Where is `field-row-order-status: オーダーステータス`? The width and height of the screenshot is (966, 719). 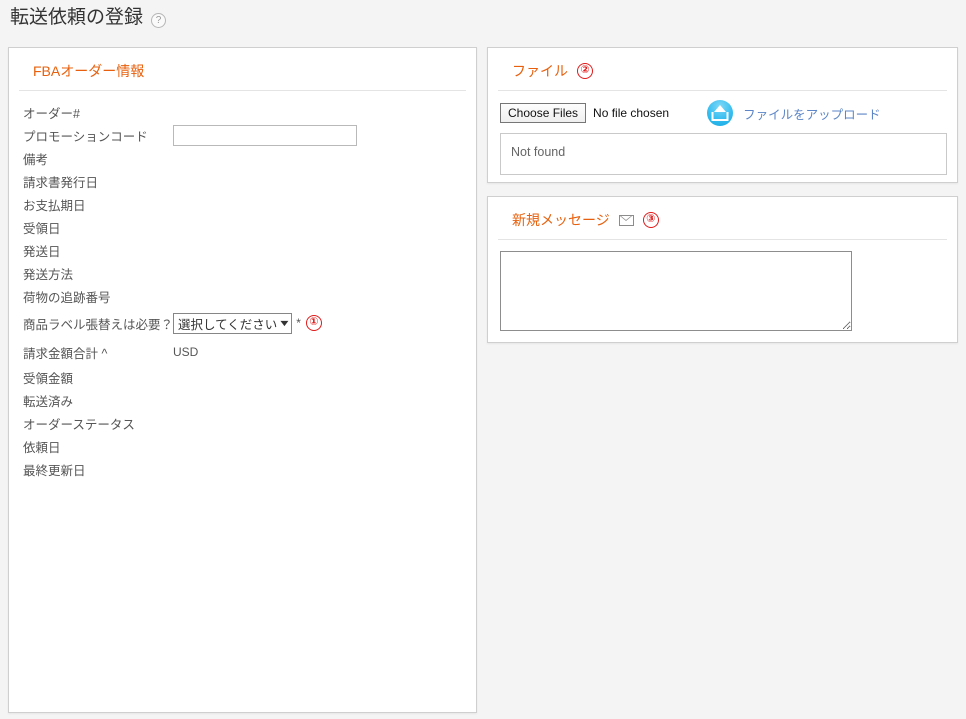
field-row-order-status: オーダーステータス is located at coordinates (249, 423).